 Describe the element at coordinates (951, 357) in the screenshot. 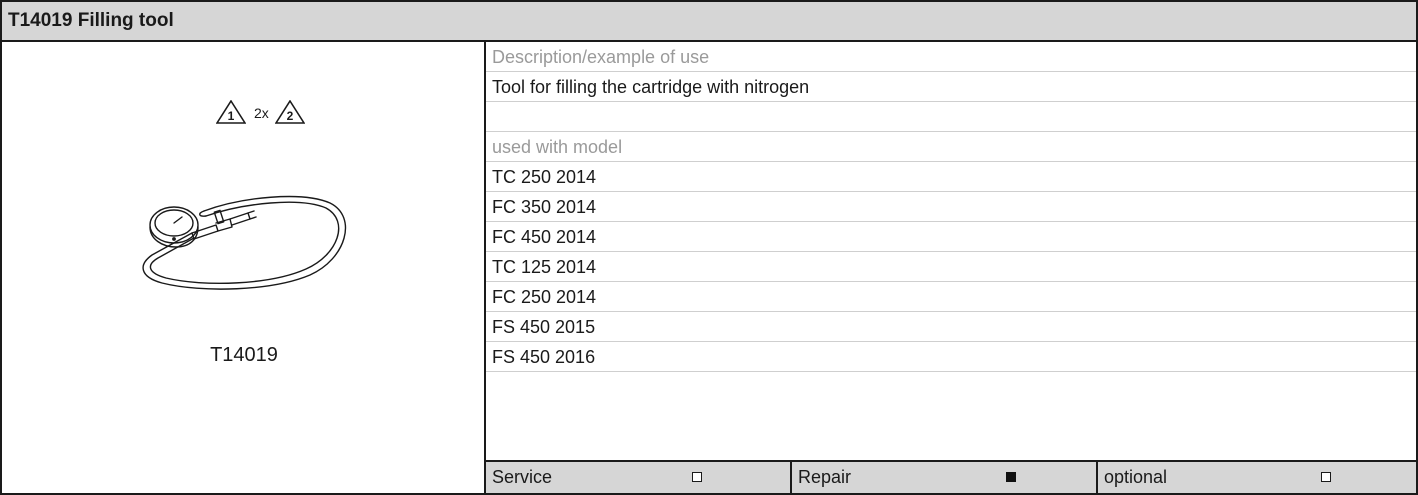

I see `model-row: FS 450 2016` at that location.